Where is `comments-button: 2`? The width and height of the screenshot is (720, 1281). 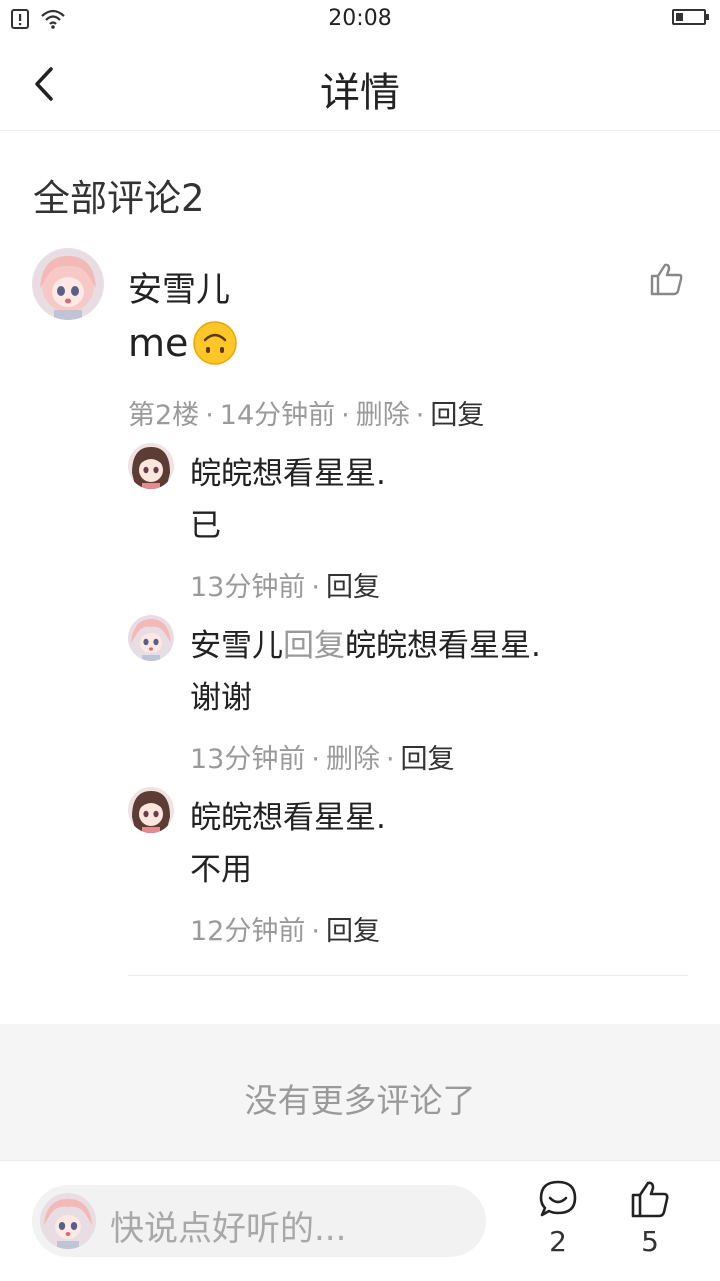
comments-button: 2 is located at coordinates (558, 1218).